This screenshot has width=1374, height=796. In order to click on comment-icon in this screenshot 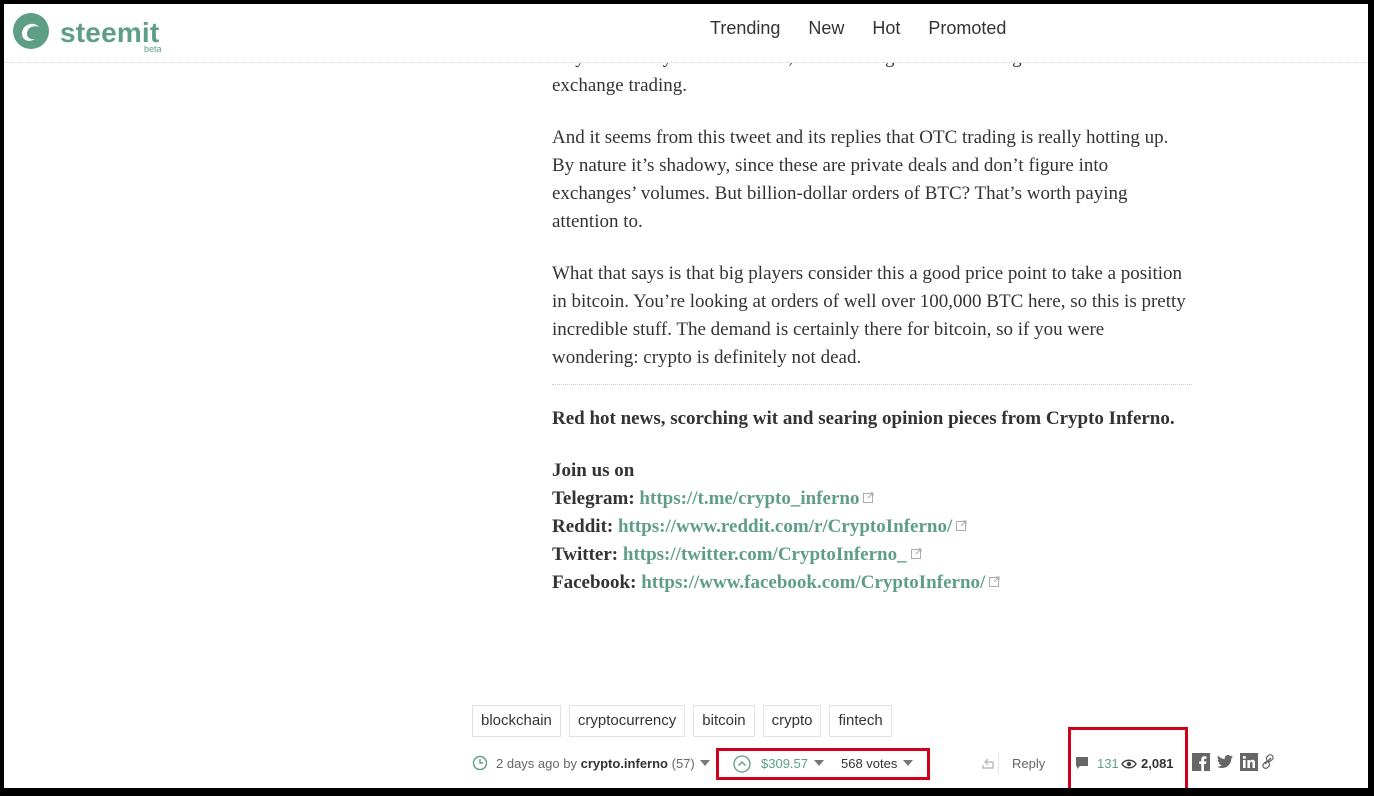, I will do `click(1082, 763)`.